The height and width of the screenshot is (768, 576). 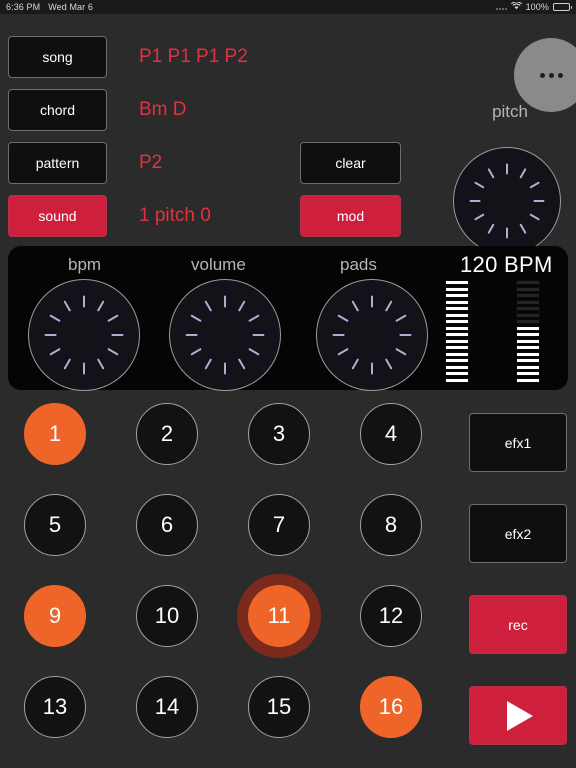 What do you see at coordinates (55, 616) in the screenshot?
I see `pad-9: 9` at bounding box center [55, 616].